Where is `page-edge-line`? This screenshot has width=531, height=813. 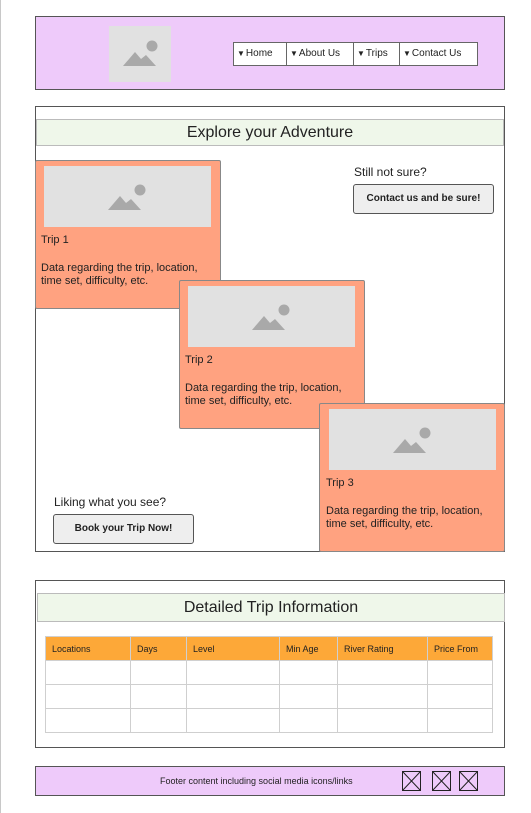
page-edge-line is located at coordinates (0, 406).